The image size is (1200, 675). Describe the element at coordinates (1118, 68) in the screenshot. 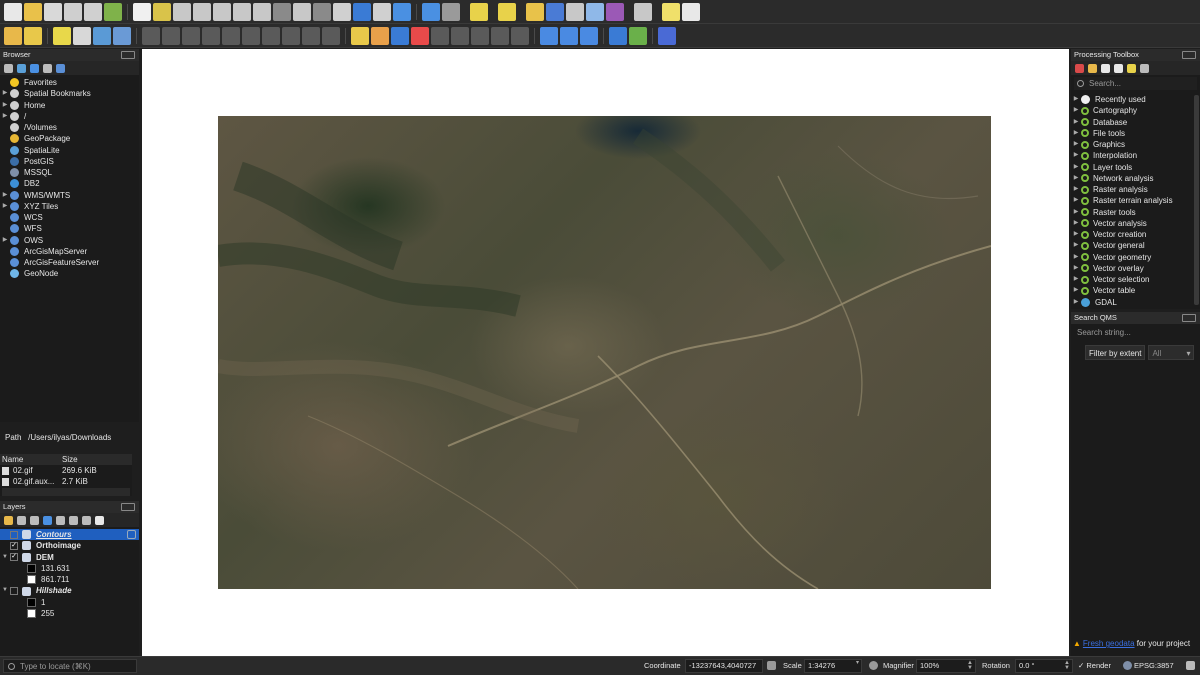

I see `results-viewer-icon` at that location.